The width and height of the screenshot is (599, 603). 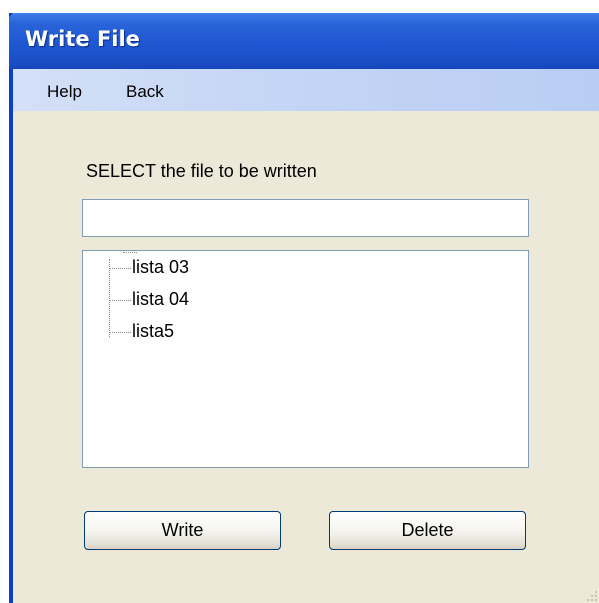 I want to click on delete-button: Delete, so click(x=427, y=530).